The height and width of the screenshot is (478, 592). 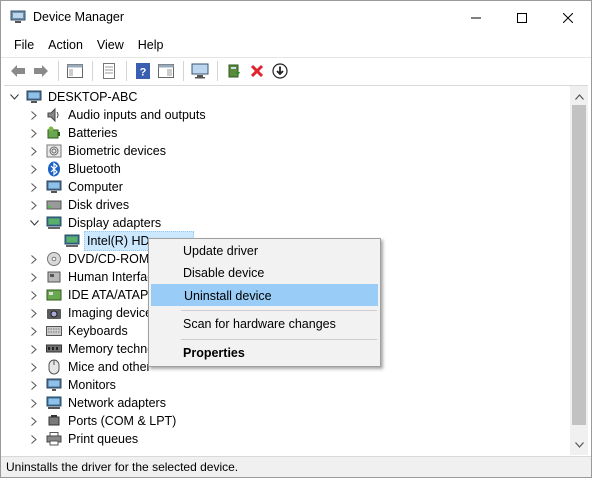 What do you see at coordinates (117, 403) in the screenshot?
I see `tree-item-label: Network adapters` at bounding box center [117, 403].